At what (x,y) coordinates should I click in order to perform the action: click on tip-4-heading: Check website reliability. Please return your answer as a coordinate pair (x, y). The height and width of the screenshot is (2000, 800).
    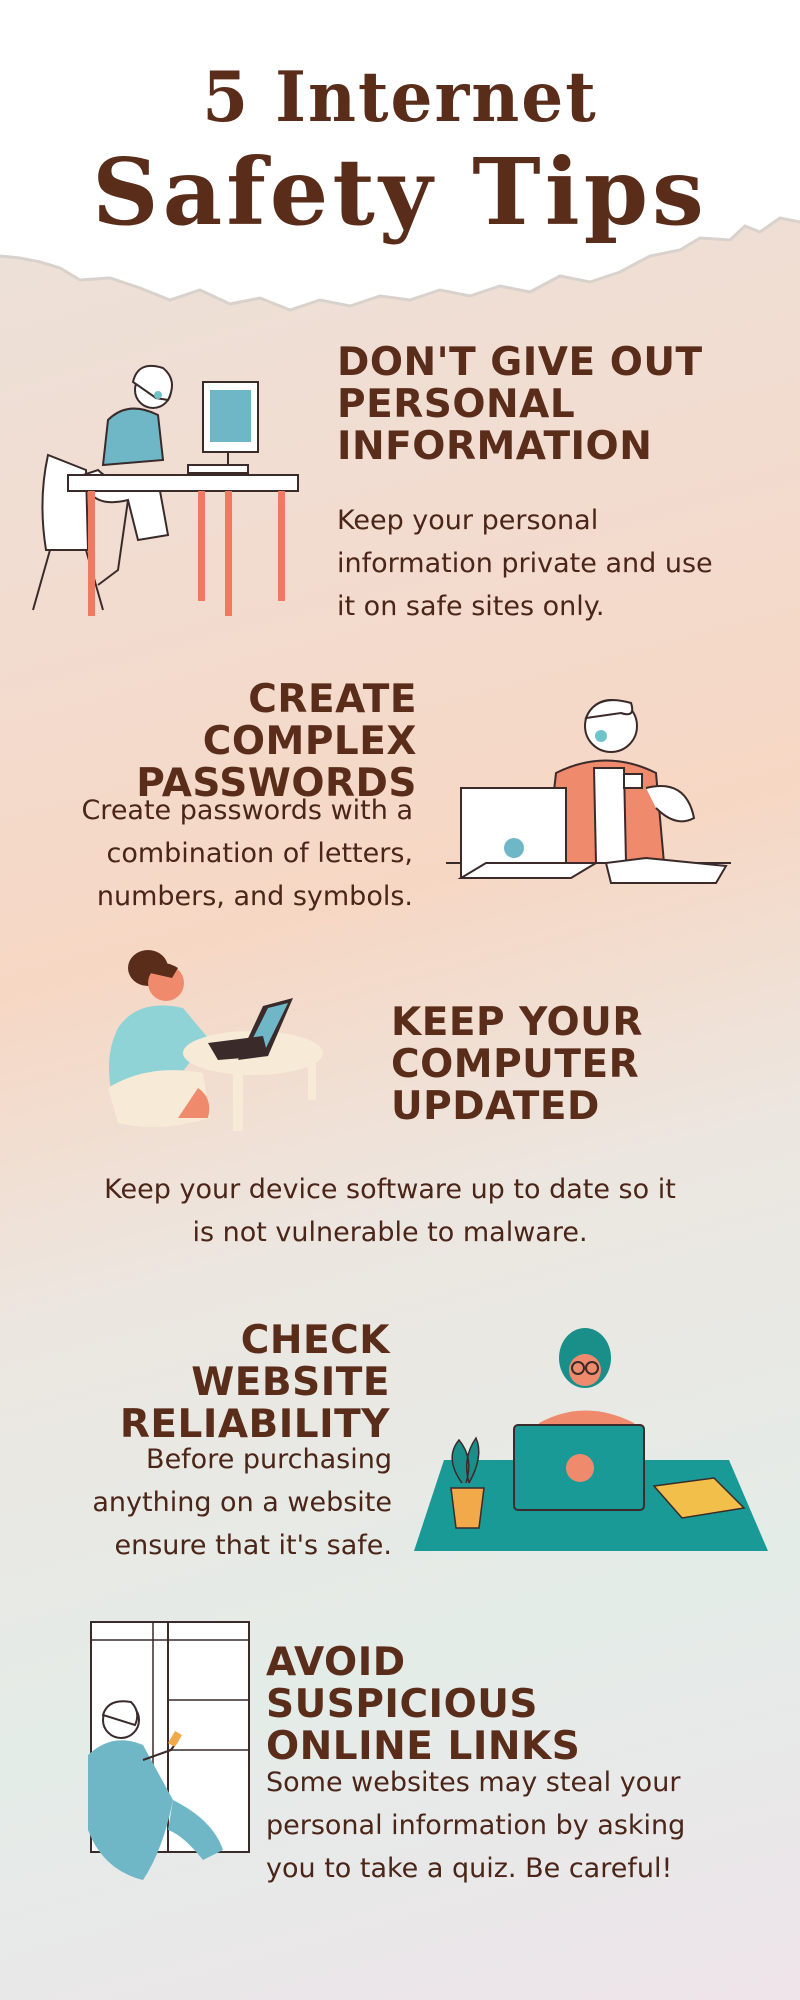
    Looking at the image, I should click on (254, 1382).